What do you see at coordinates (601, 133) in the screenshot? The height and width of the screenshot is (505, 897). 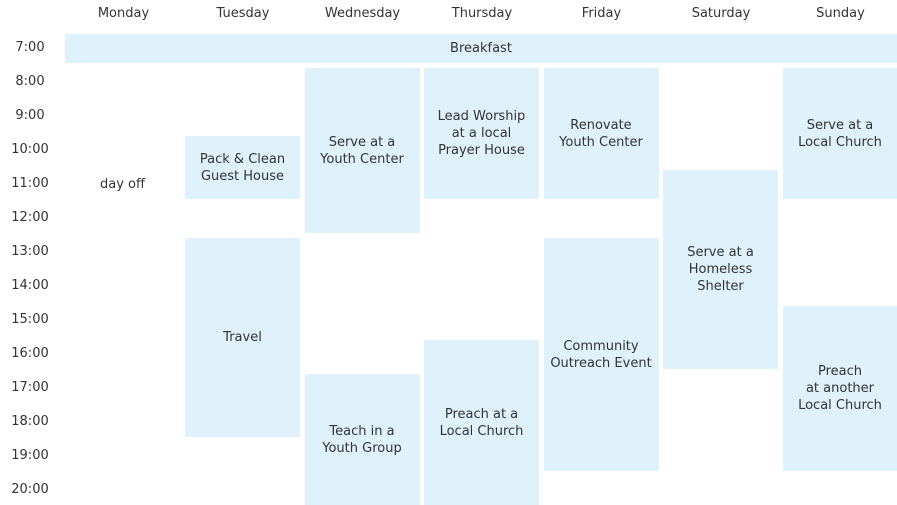 I see `event-block: Renovate Youth Center` at bounding box center [601, 133].